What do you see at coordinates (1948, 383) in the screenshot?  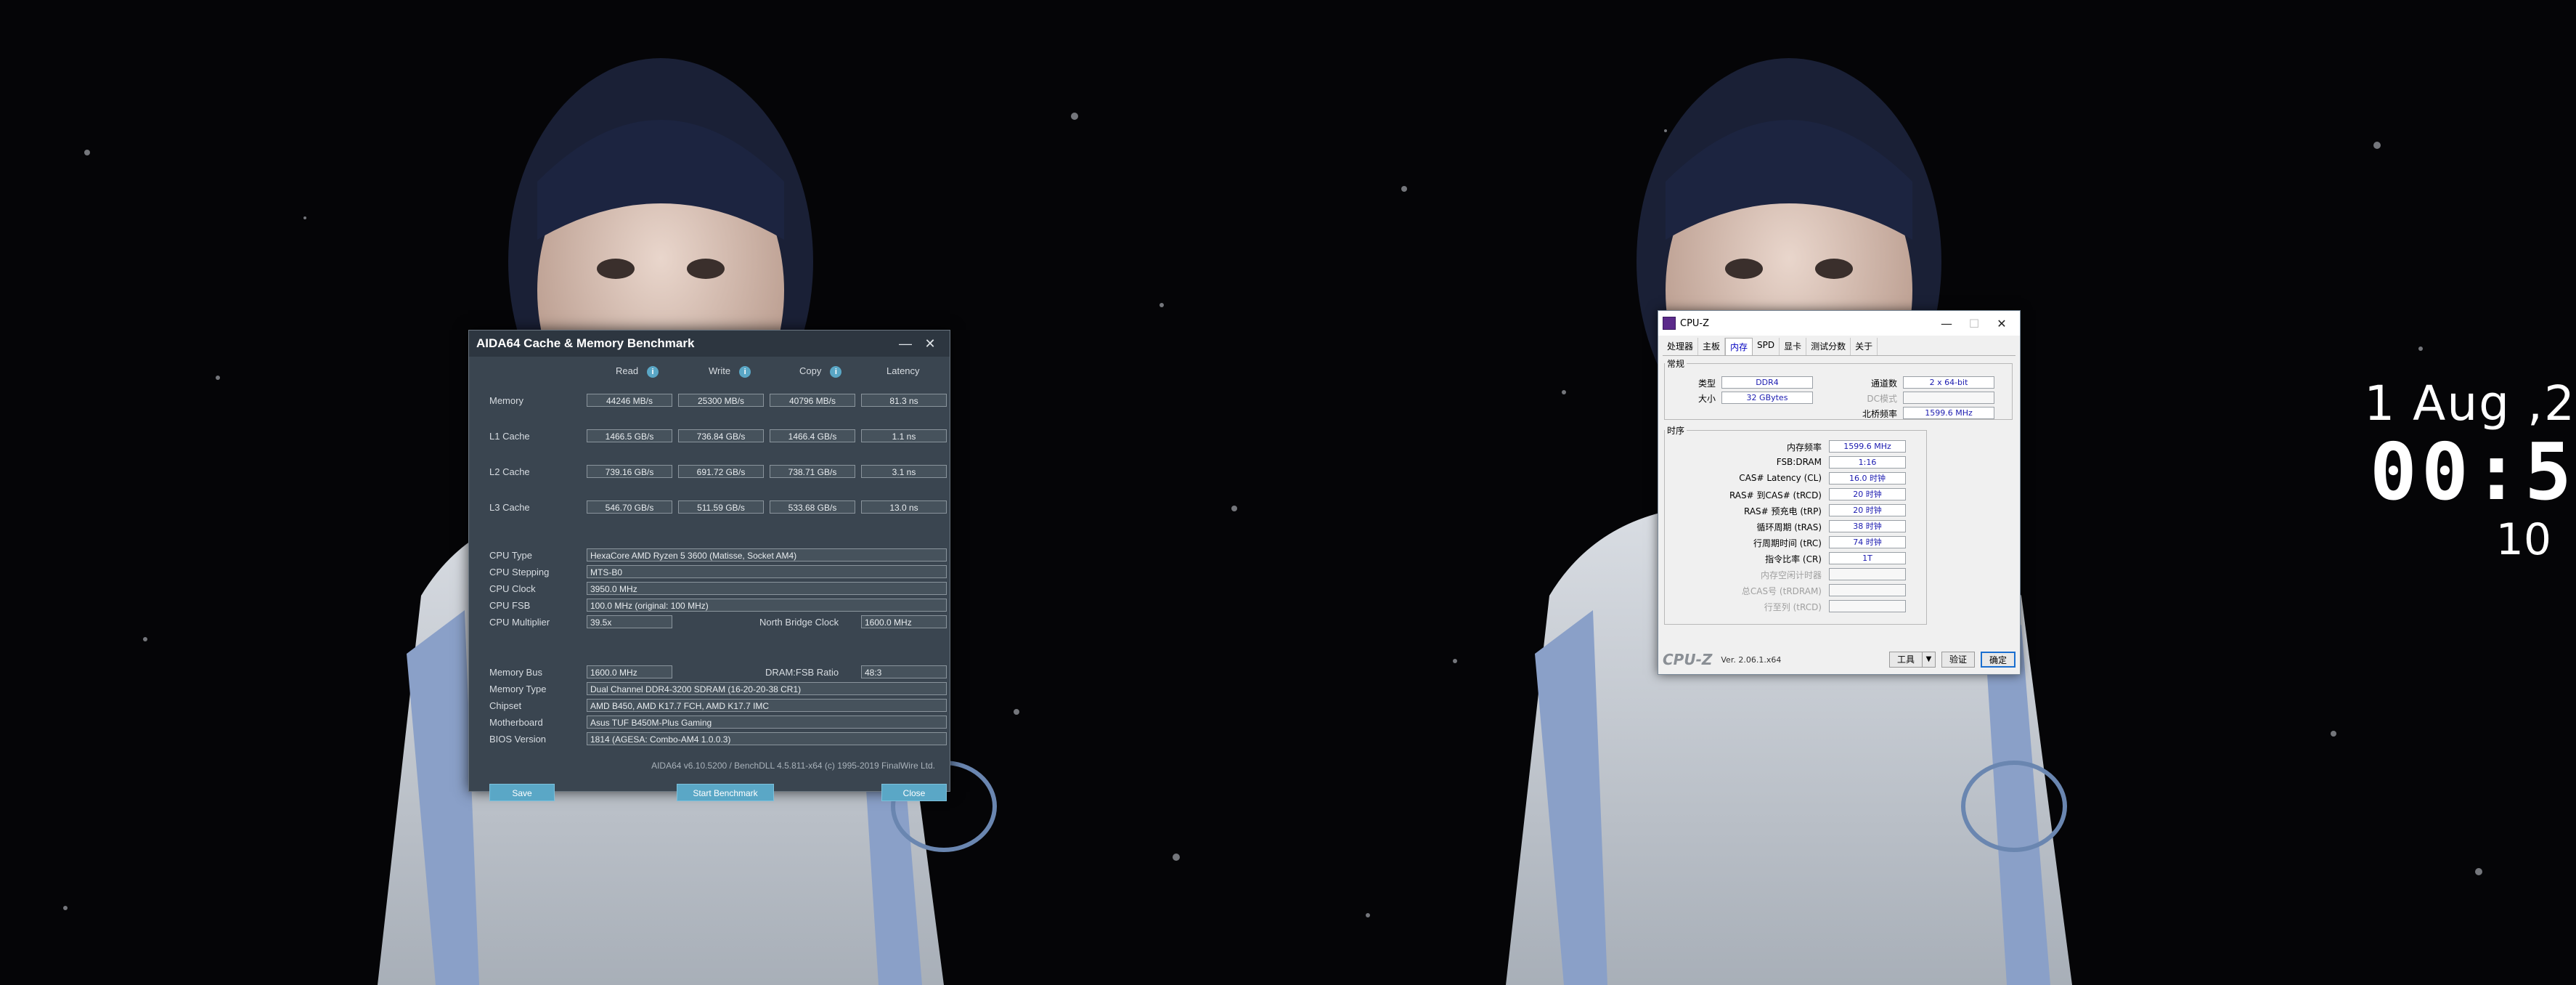 I see `channels-value: 2 x 64-bit` at bounding box center [1948, 383].